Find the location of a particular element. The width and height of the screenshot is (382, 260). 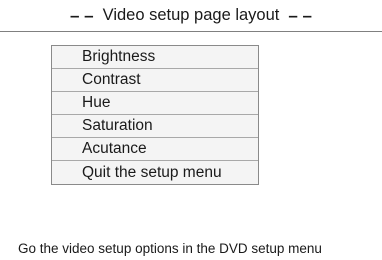

menu-item-quit-setup: Quit the setup menu is located at coordinates (155, 172).